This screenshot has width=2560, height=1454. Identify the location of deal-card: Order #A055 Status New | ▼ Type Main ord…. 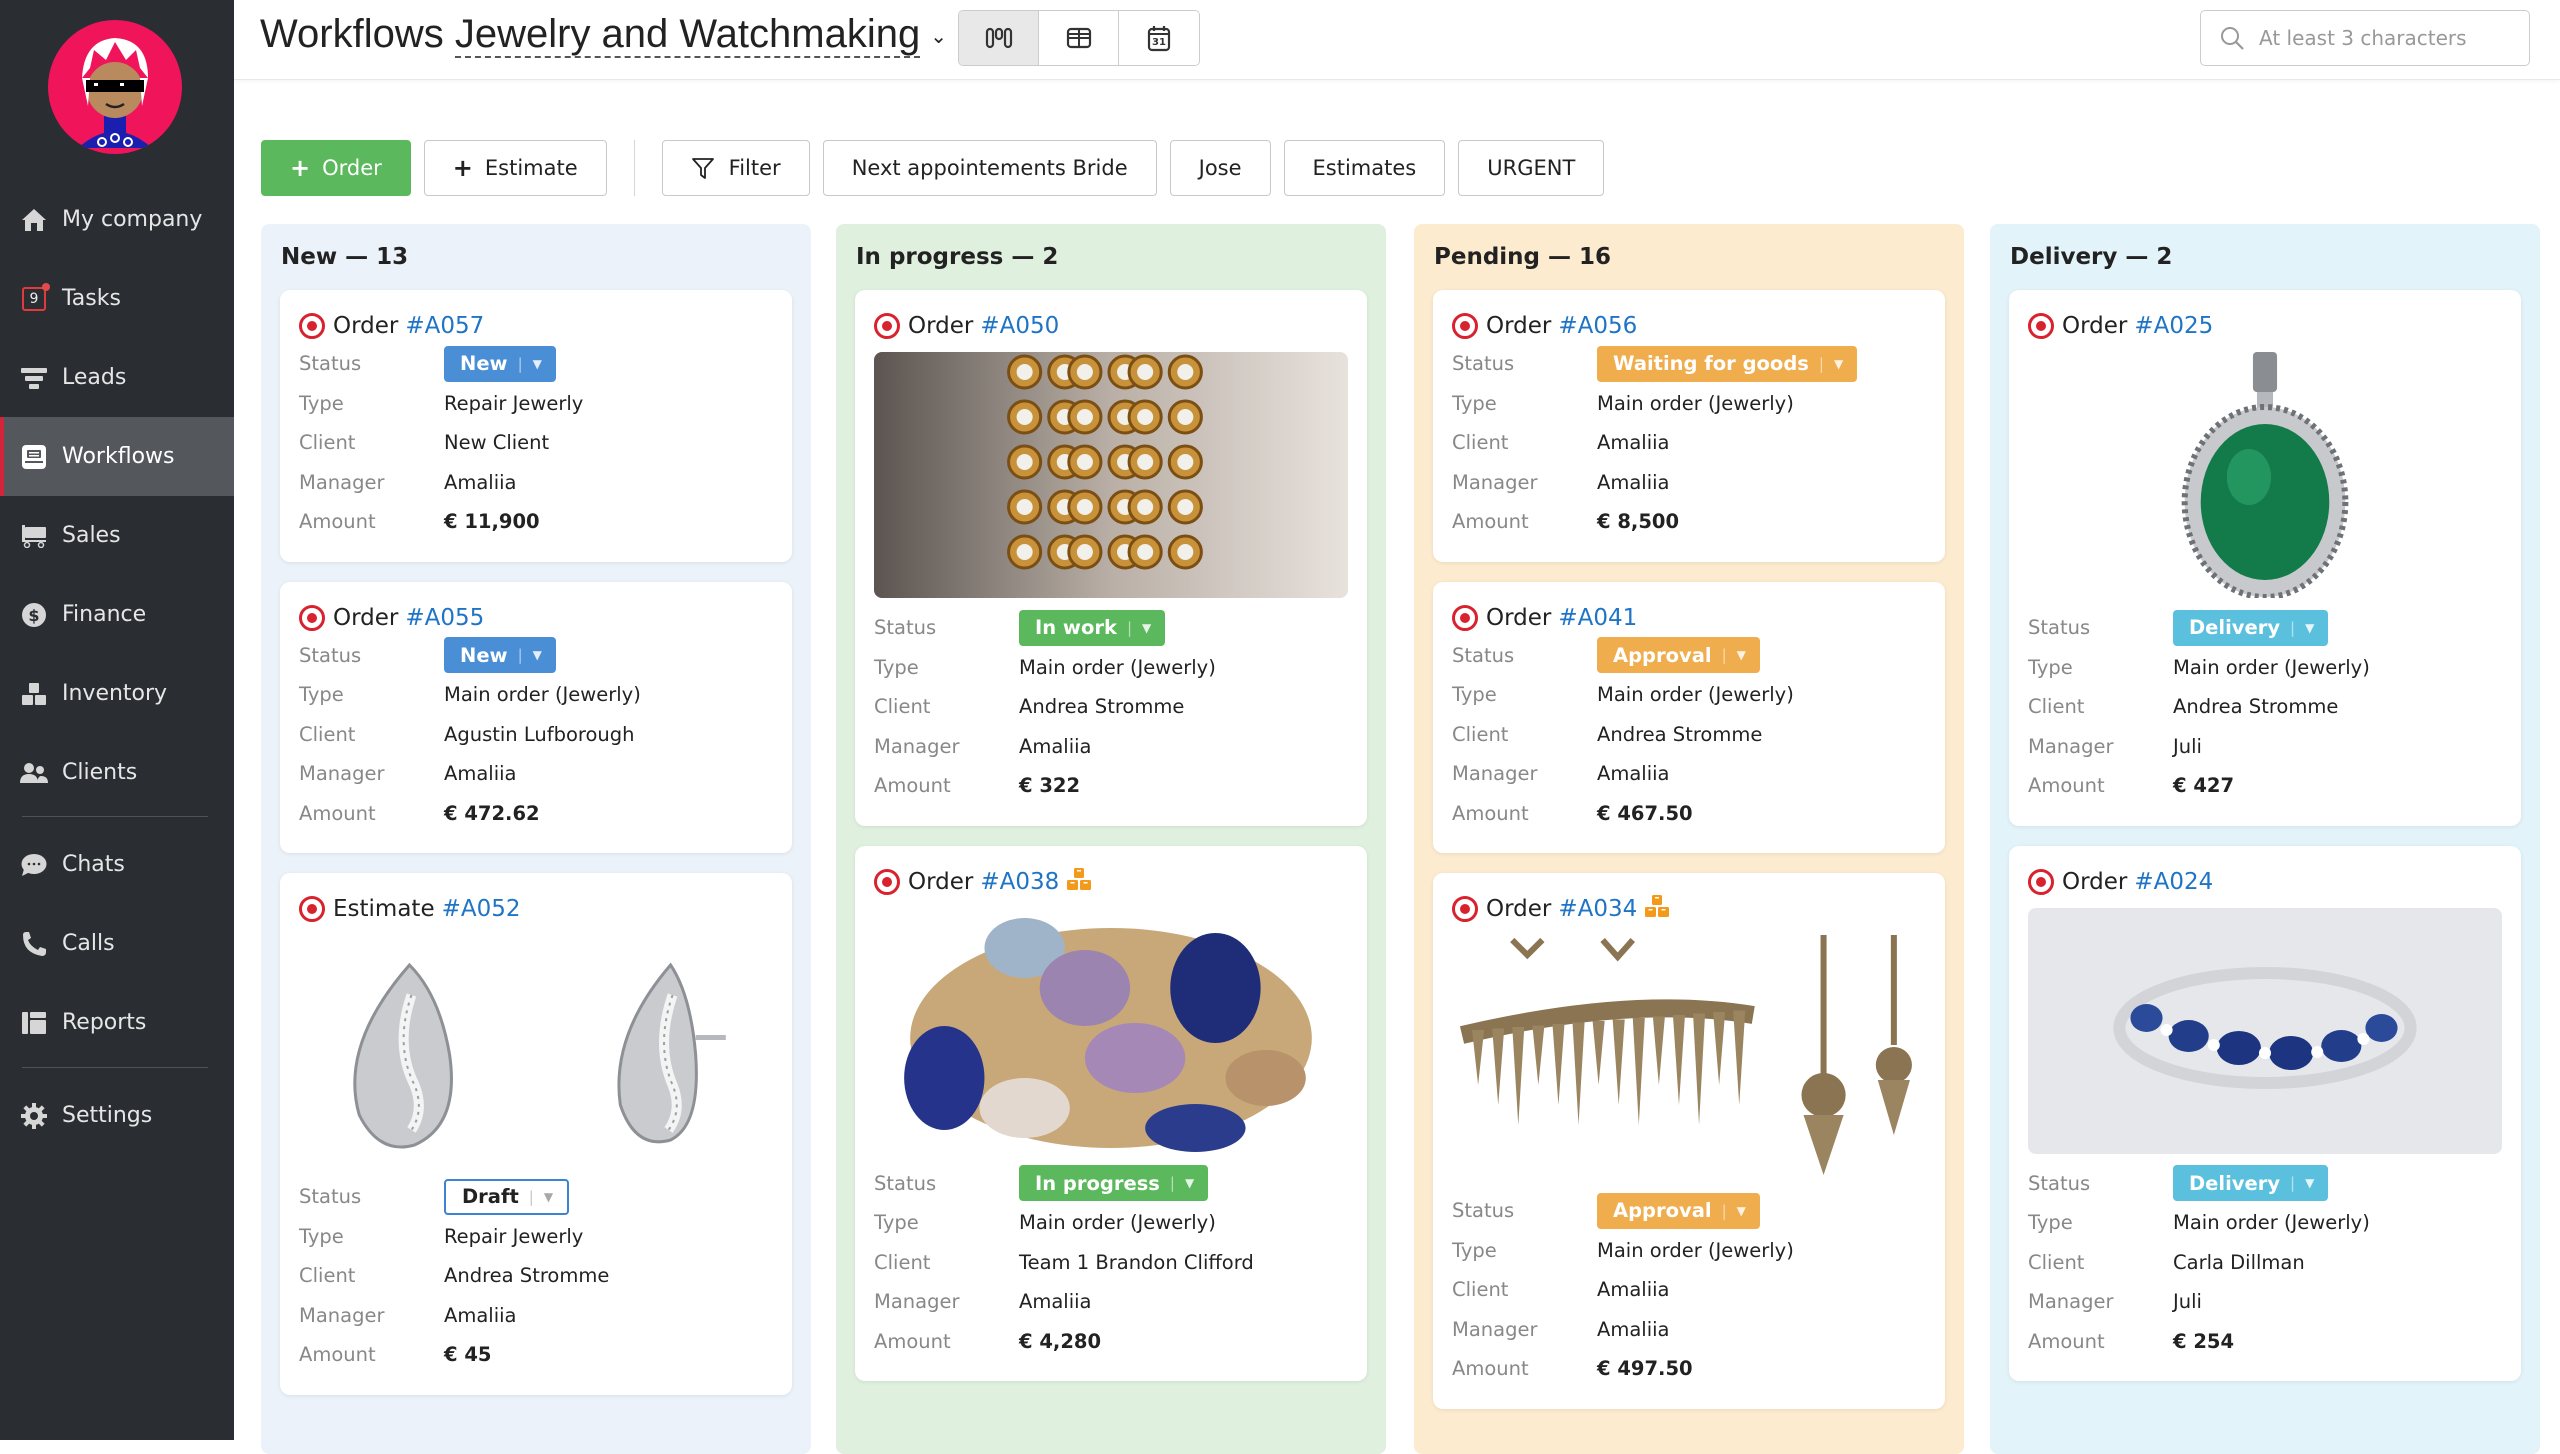
(536, 717).